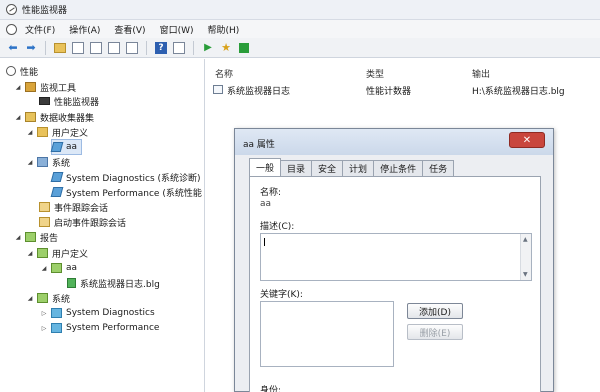  I want to click on column-header-name: 名称, so click(224, 73).